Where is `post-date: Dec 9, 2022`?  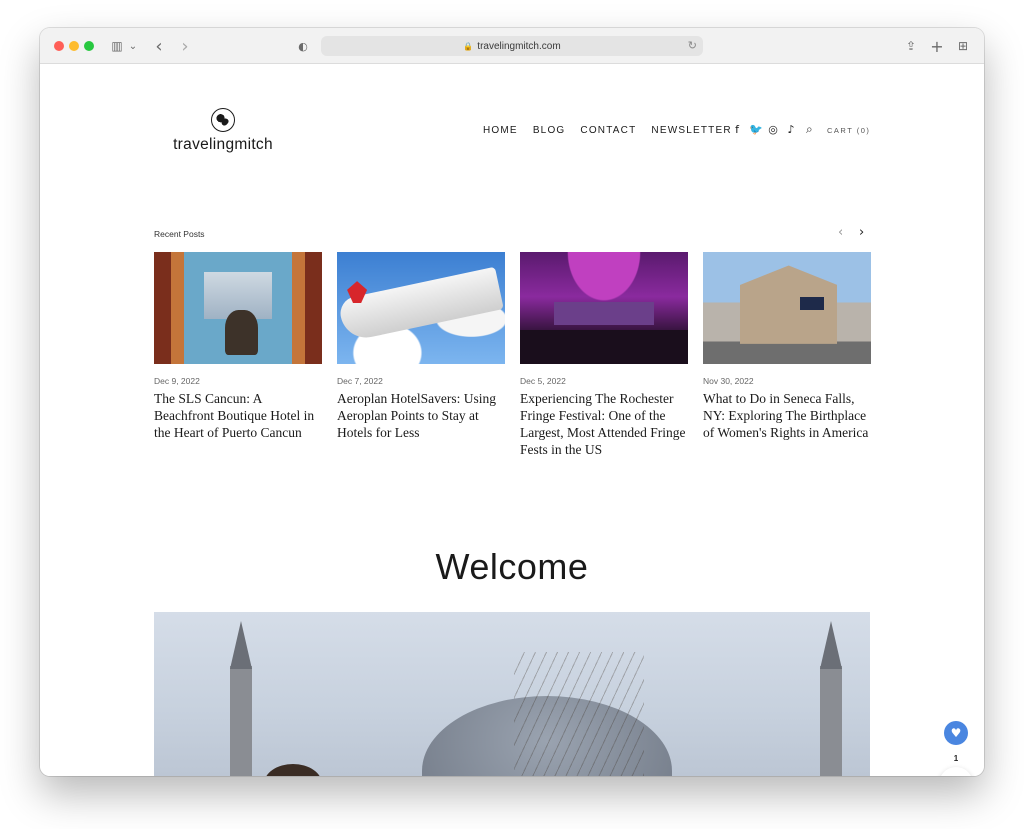 post-date: Dec 9, 2022 is located at coordinates (177, 381).